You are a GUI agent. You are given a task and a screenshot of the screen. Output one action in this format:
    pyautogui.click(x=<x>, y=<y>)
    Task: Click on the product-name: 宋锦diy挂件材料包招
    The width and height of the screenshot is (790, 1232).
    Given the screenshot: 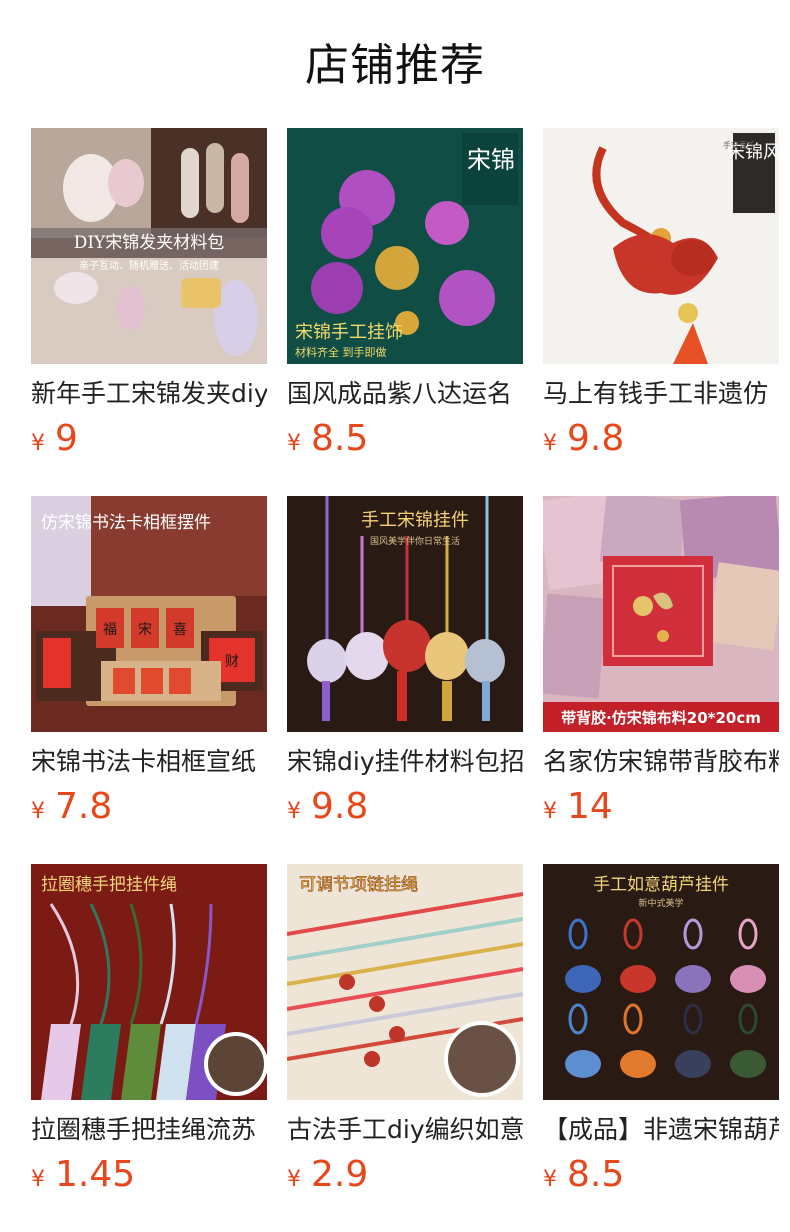 What is the action you would take?
    pyautogui.click(x=405, y=762)
    